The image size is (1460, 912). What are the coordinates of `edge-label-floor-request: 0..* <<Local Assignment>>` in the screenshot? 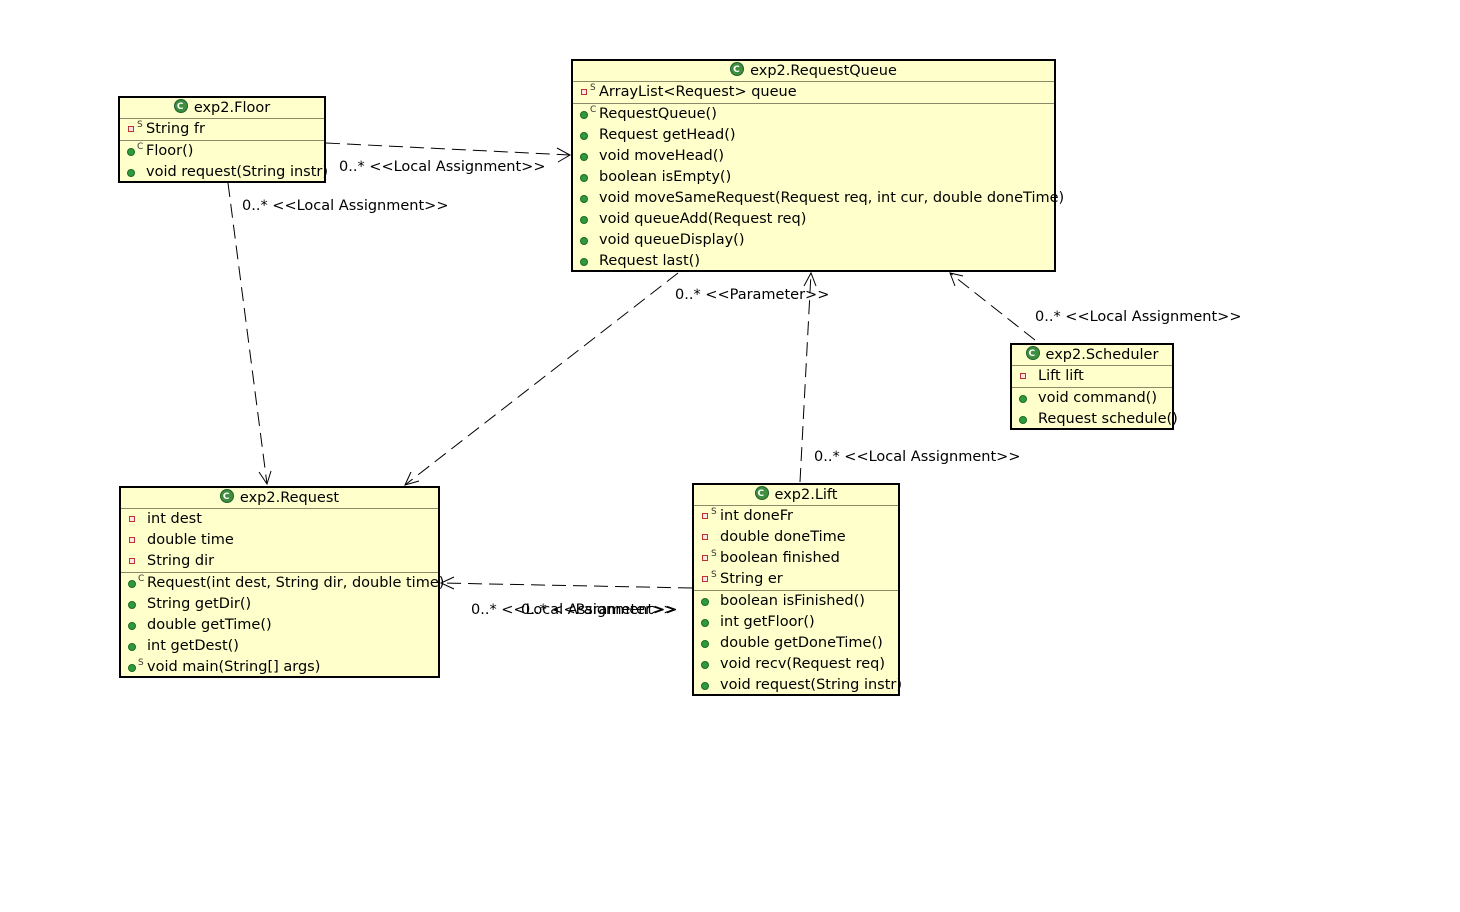 It's located at (345, 206).